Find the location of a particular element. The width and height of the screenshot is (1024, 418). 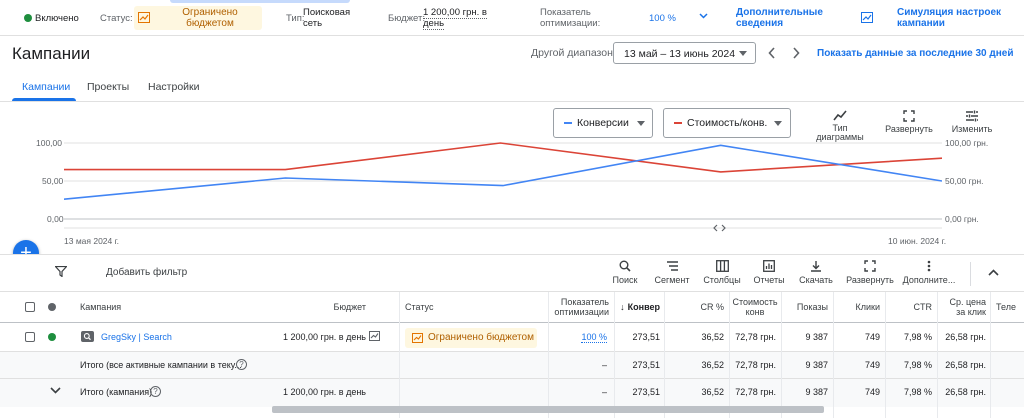

segment-button: Сегмент is located at coordinates (672, 272).